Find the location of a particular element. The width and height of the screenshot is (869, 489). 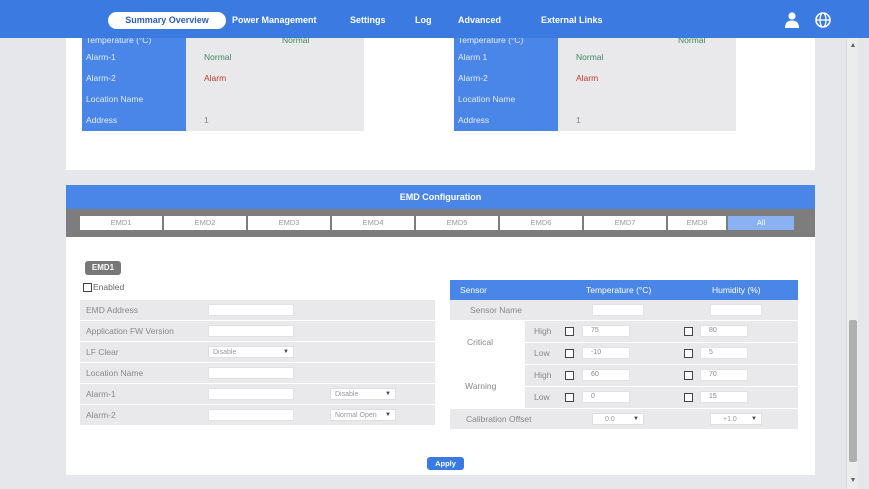

calibration-label: Calibration Offset is located at coordinates (499, 419).